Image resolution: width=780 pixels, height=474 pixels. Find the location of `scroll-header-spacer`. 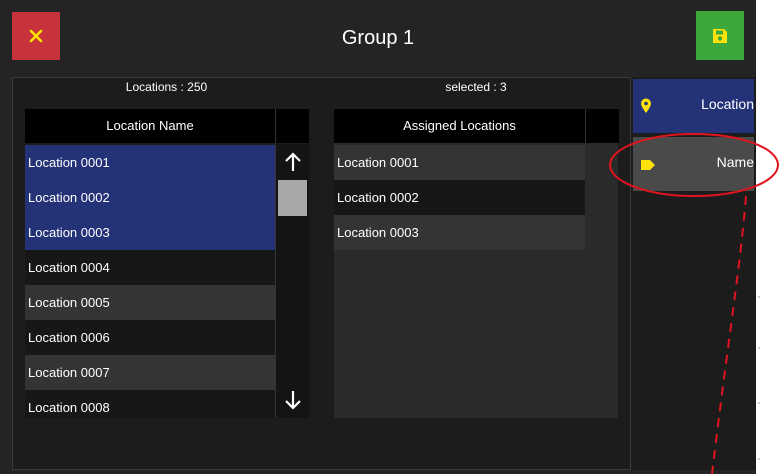

scroll-header-spacer is located at coordinates (292, 126).